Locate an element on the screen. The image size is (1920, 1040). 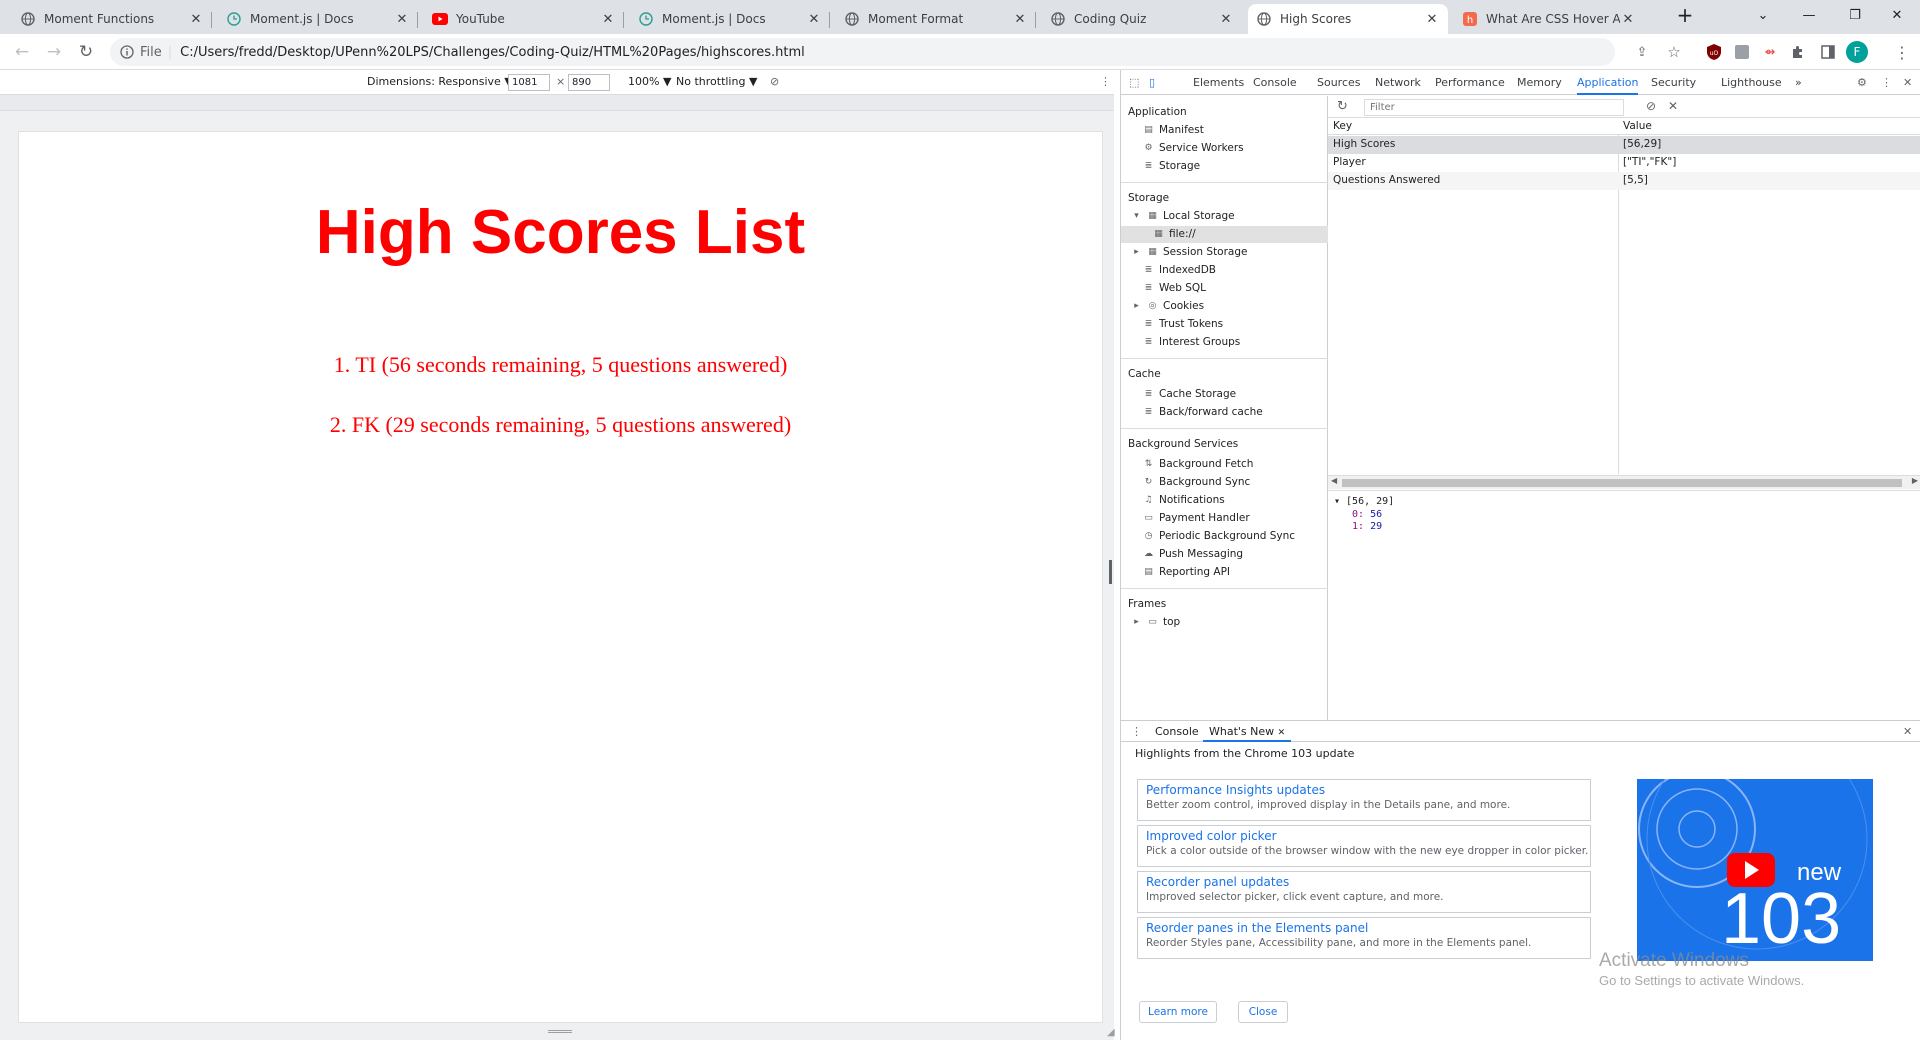
throttling-select: No throttling ▼ is located at coordinates (716, 81).